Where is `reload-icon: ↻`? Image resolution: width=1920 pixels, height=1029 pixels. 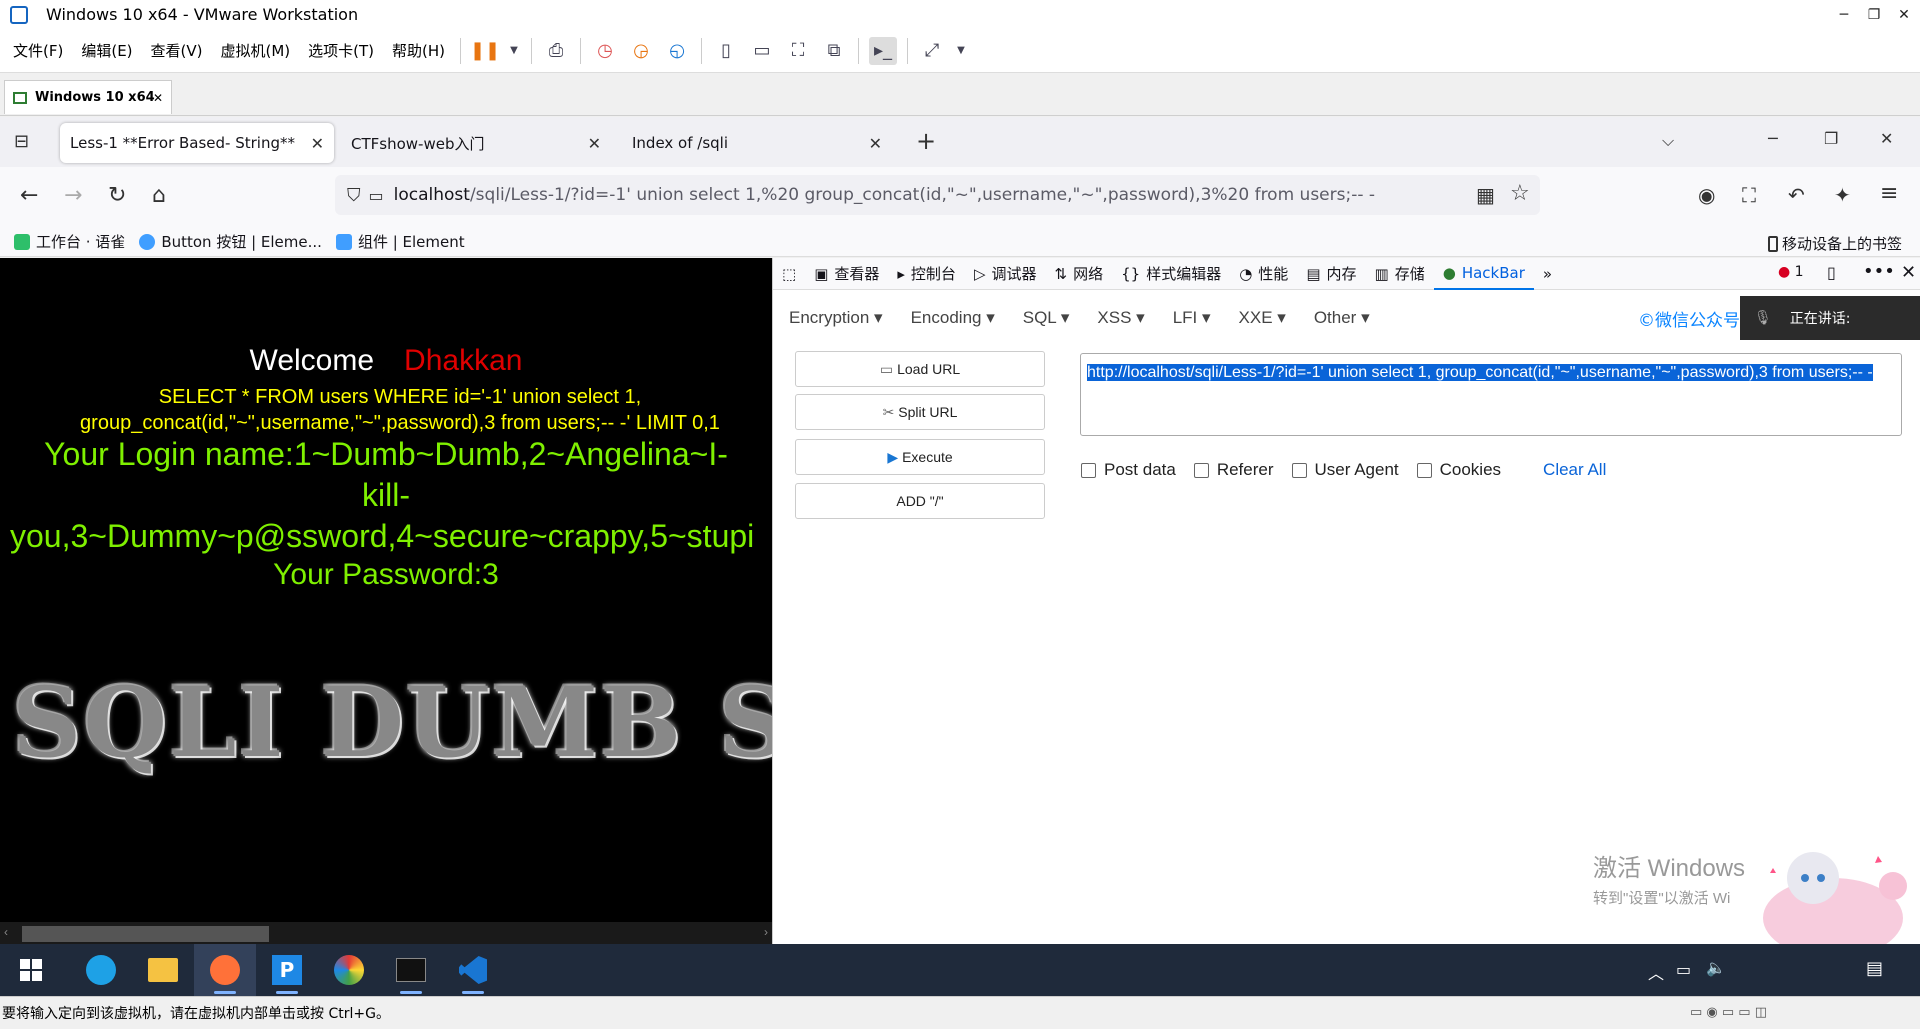
reload-icon: ↻ is located at coordinates (117, 195).